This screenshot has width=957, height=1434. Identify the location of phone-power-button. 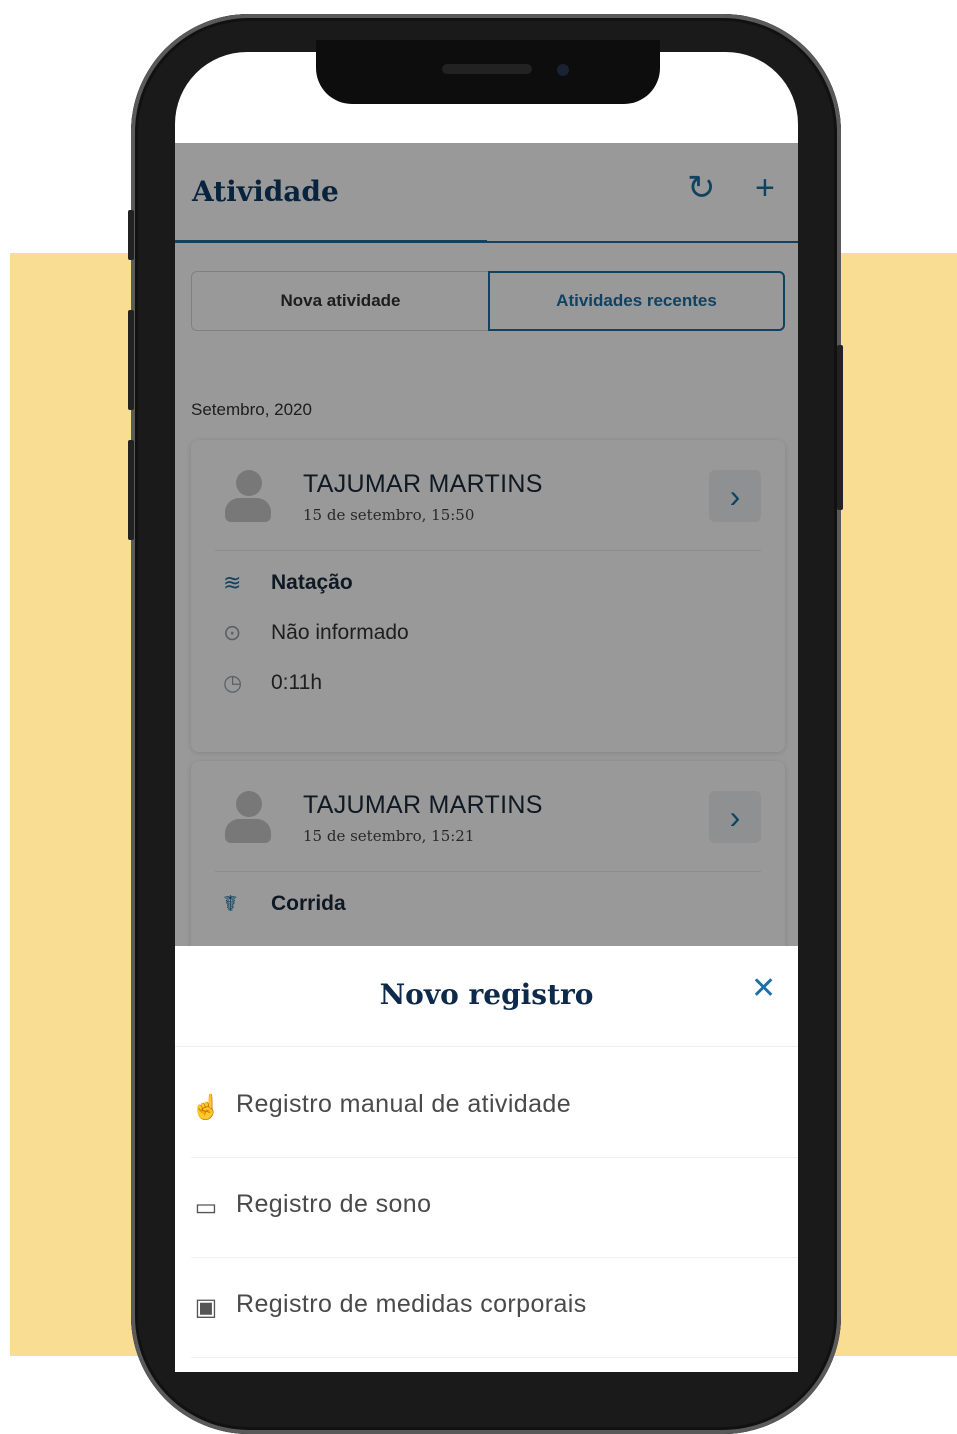
(840, 427).